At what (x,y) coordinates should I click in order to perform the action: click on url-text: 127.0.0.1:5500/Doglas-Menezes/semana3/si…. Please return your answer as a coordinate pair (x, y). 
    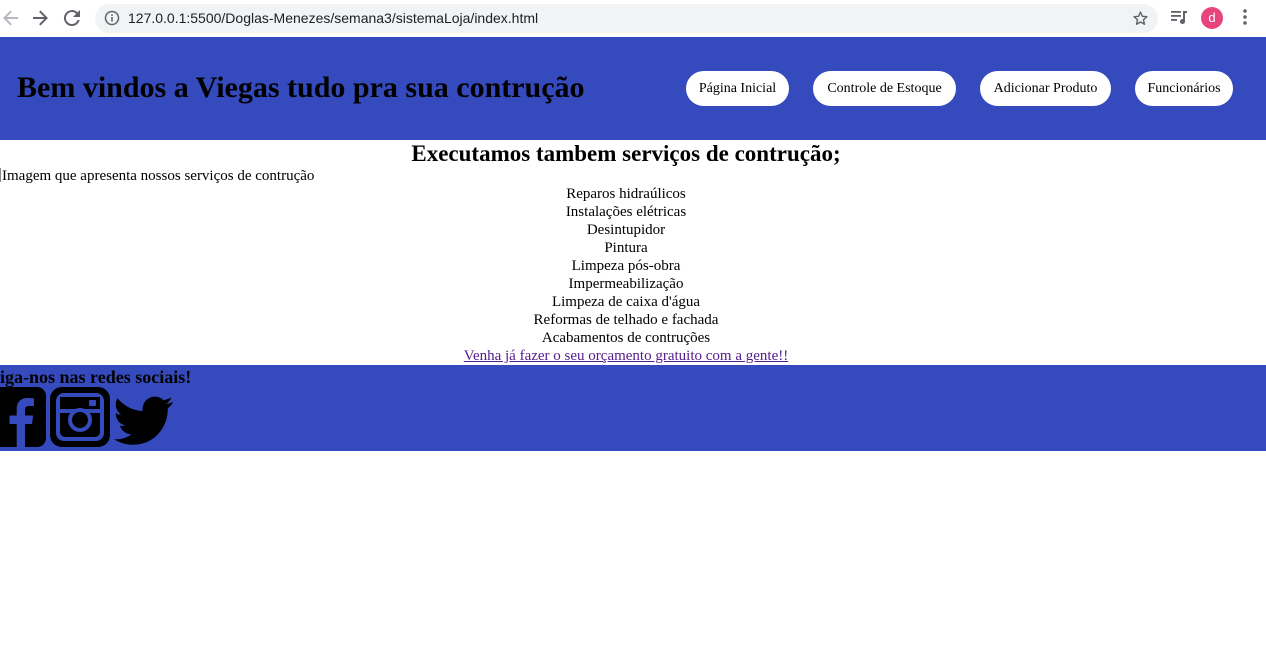
    Looking at the image, I should click on (333, 18).